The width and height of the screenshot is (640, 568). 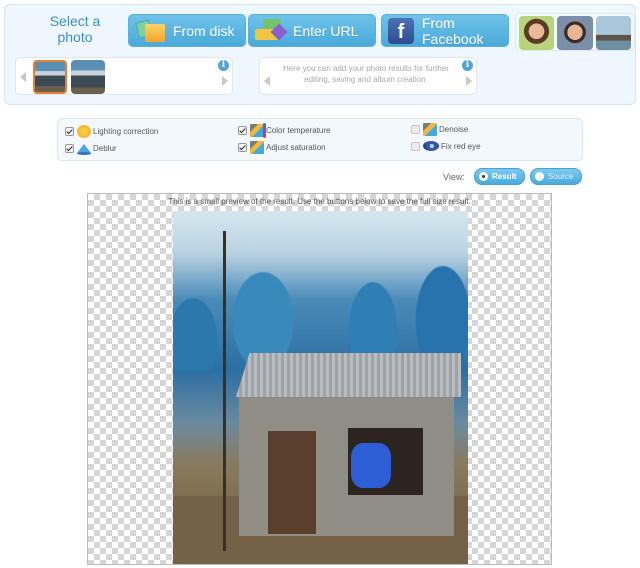 What do you see at coordinates (258, 130) in the screenshot?
I see `temperature-icon` at bounding box center [258, 130].